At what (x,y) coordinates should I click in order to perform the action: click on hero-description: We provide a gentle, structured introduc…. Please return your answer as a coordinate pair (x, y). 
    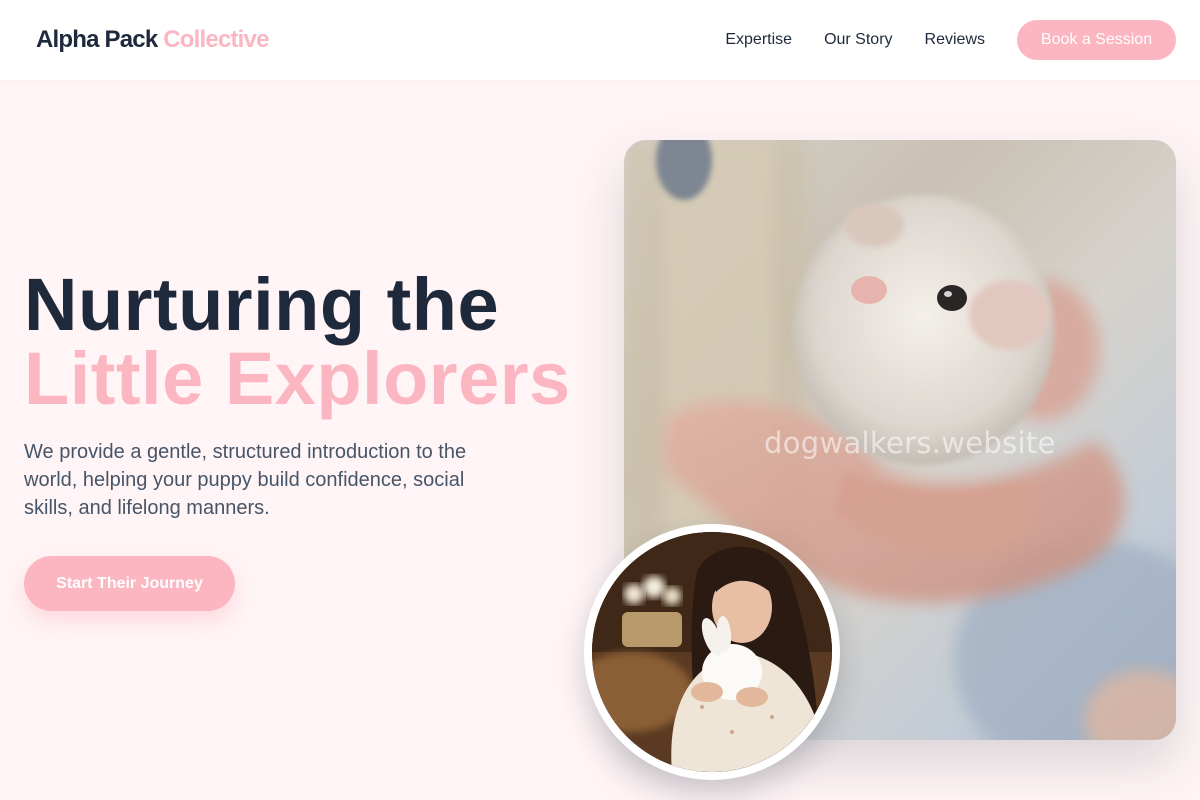
    Looking at the image, I should click on (245, 480).